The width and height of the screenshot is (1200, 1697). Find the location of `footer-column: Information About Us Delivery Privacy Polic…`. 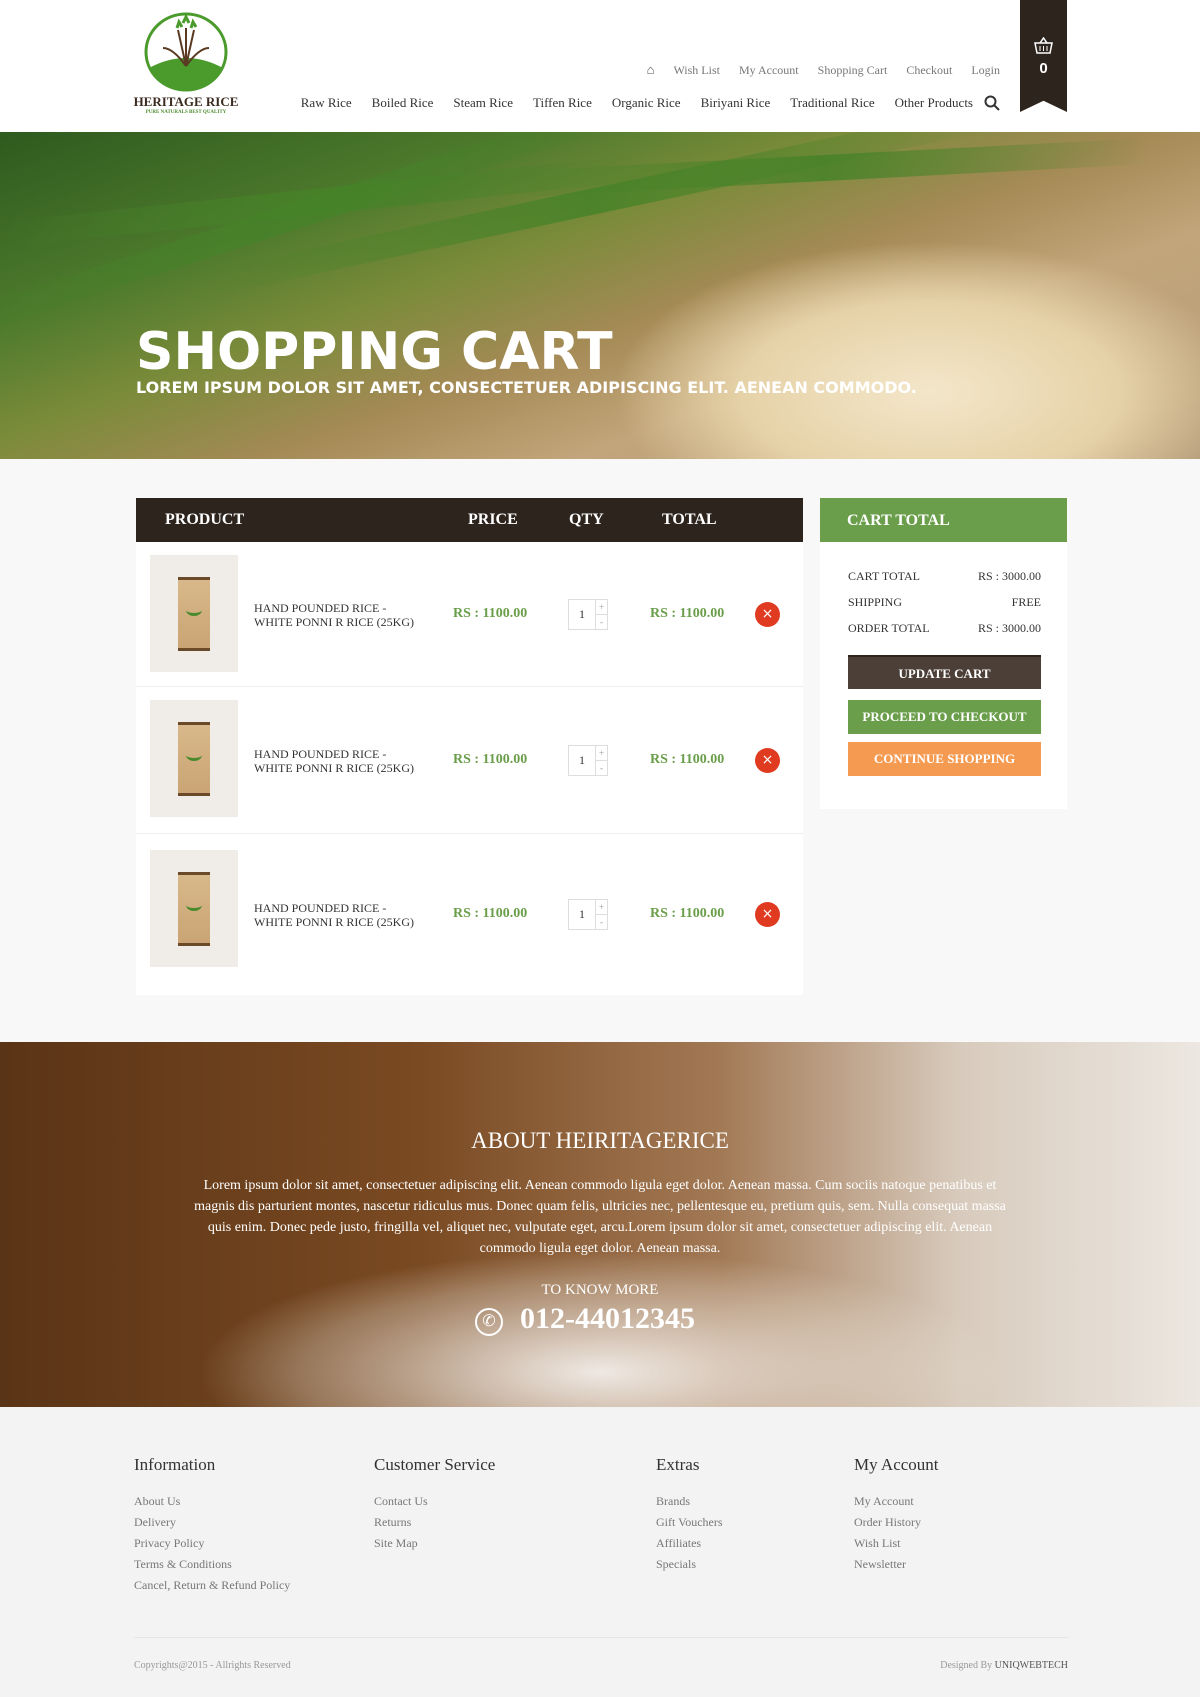

footer-column: Information About Us Delivery Privacy Polic… is located at coordinates (212, 1525).